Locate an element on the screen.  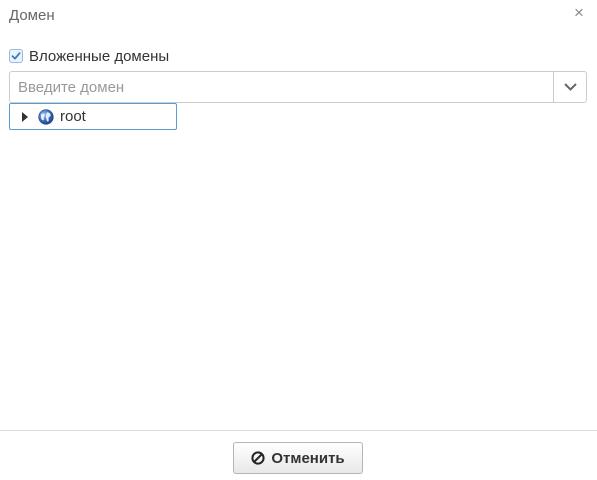
caret-right-icon is located at coordinates (25, 116).